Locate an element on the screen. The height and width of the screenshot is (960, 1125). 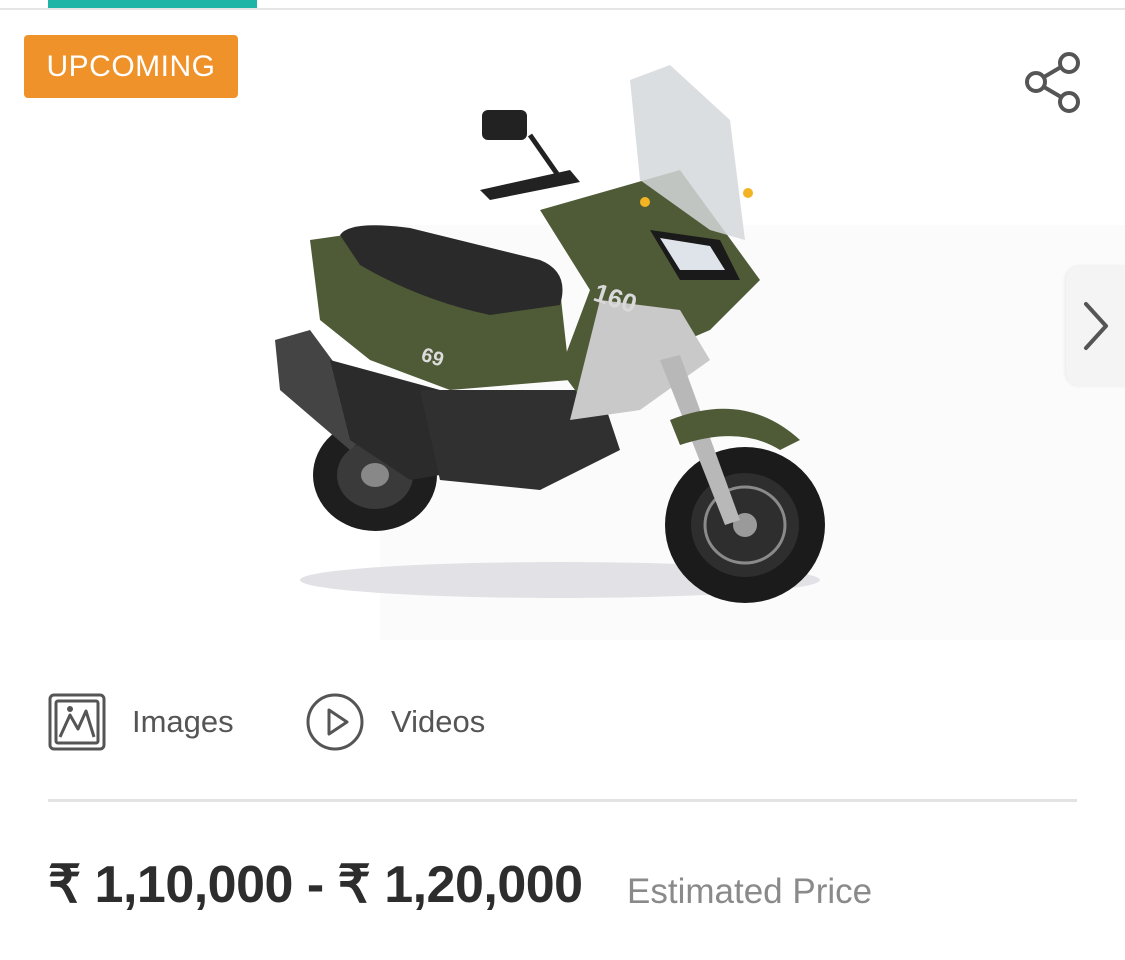
share-button is located at coordinates (1054, 83).